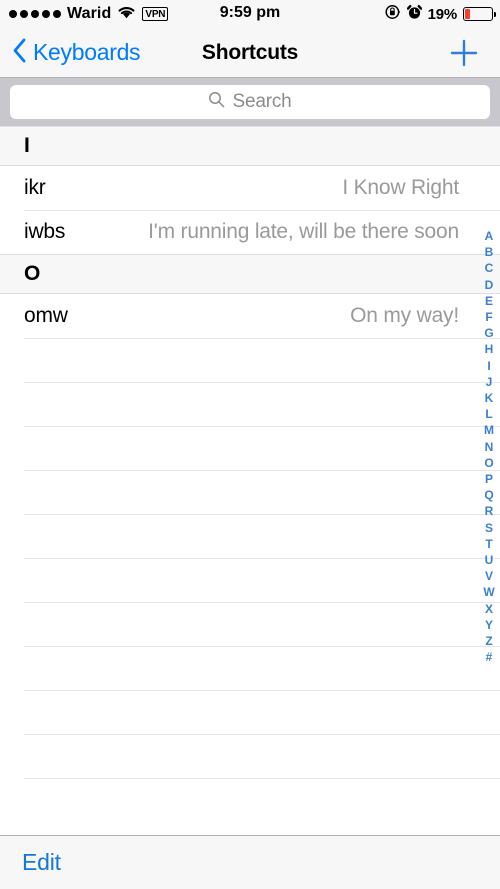 Image resolution: width=500 pixels, height=889 pixels. Describe the element at coordinates (489, 430) in the screenshot. I see `index-letter: M` at that location.